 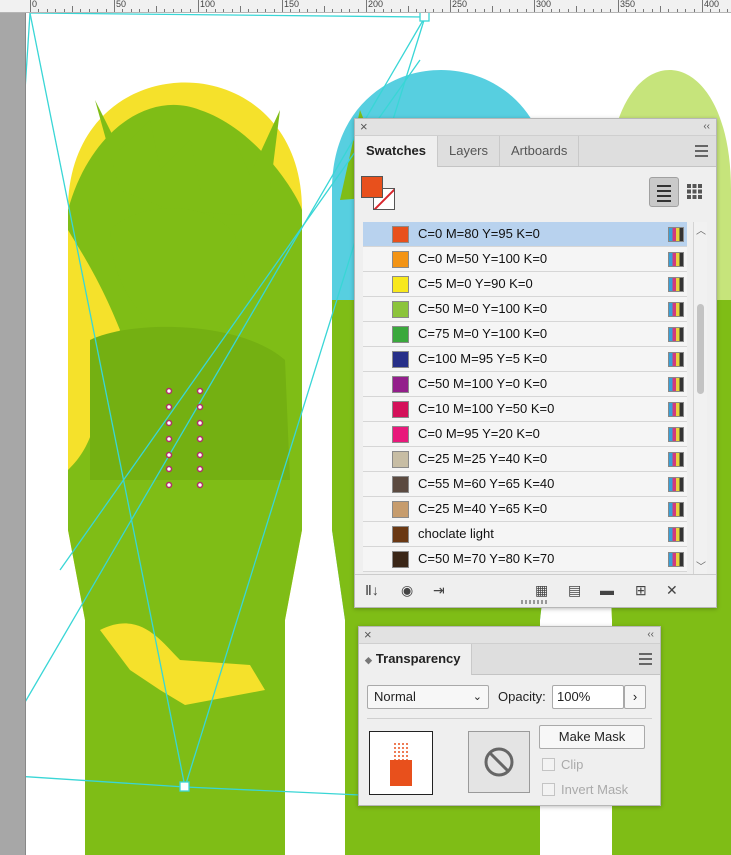 What do you see at coordinates (525, 484) in the screenshot?
I see `swatch-row: C=55 M=60 Y=65 K=40` at bounding box center [525, 484].